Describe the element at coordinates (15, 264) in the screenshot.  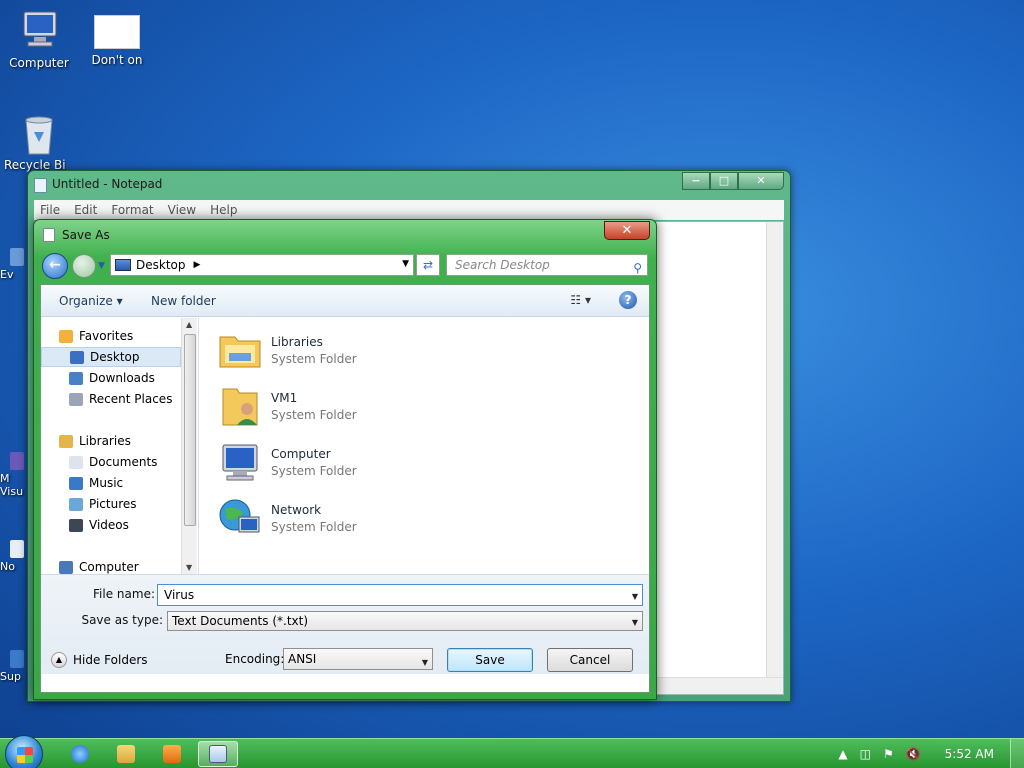
I see `desktop-partial-icon-1: Ev` at that location.